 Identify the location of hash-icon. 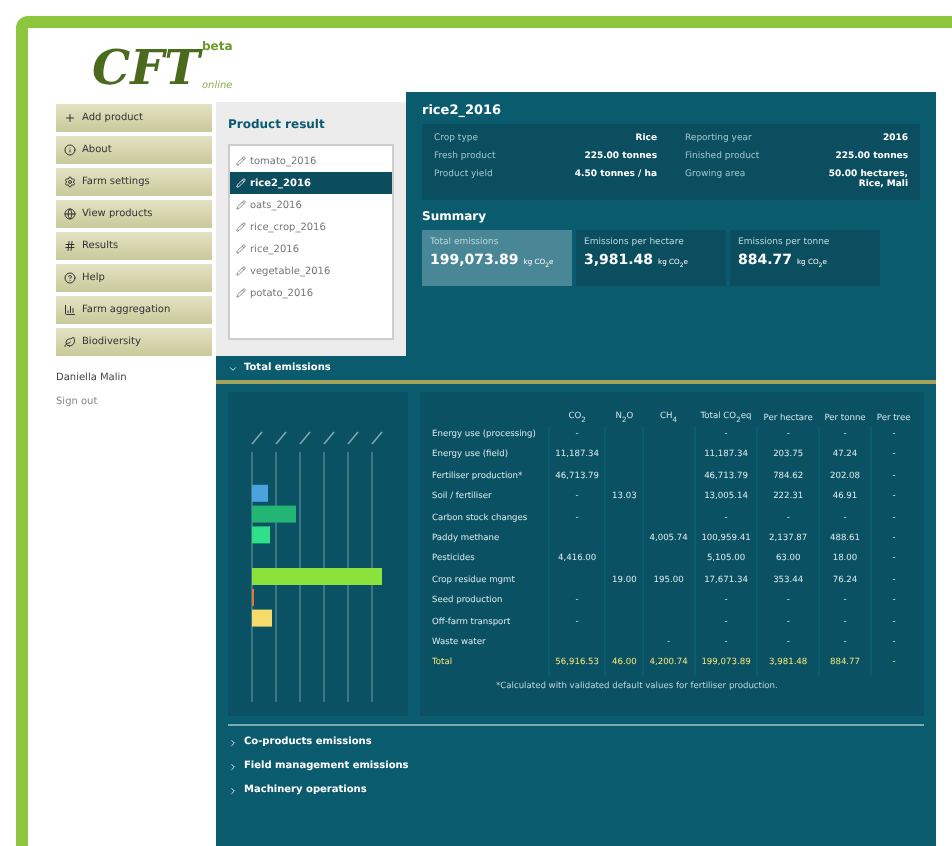
(70, 246).